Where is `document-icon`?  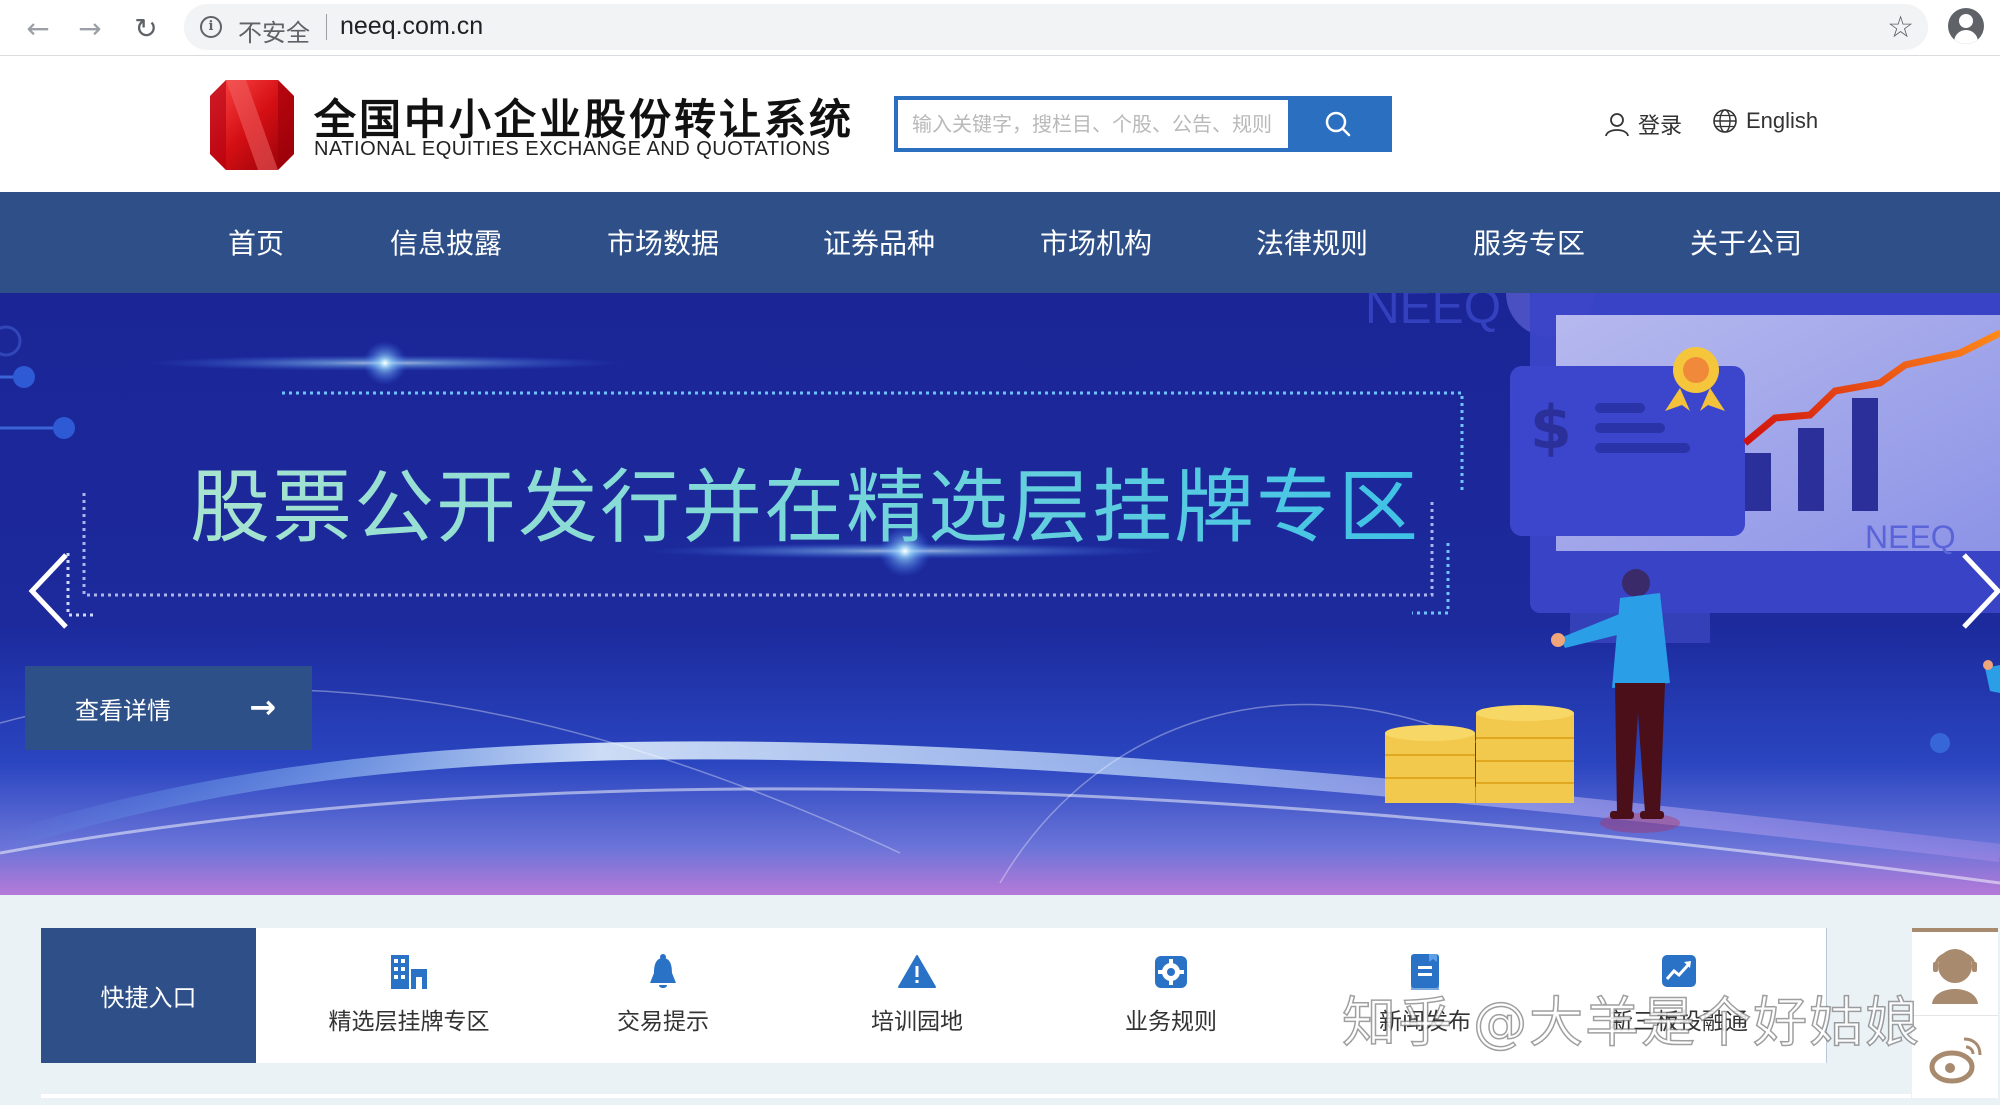 document-icon is located at coordinates (1425, 972).